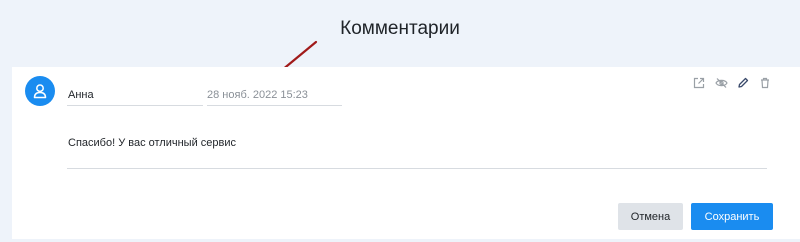  Describe the element at coordinates (274, 97) in the screenshot. I see `date-field: 28 нояб. 2022 15:23` at that location.